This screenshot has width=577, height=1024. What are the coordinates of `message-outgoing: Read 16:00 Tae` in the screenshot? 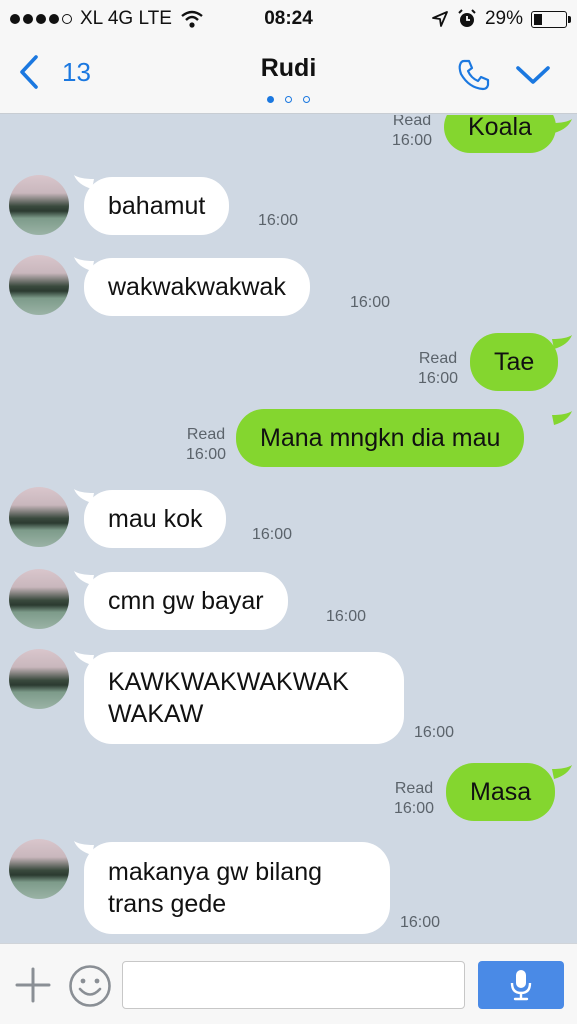 It's located at (288, 364).